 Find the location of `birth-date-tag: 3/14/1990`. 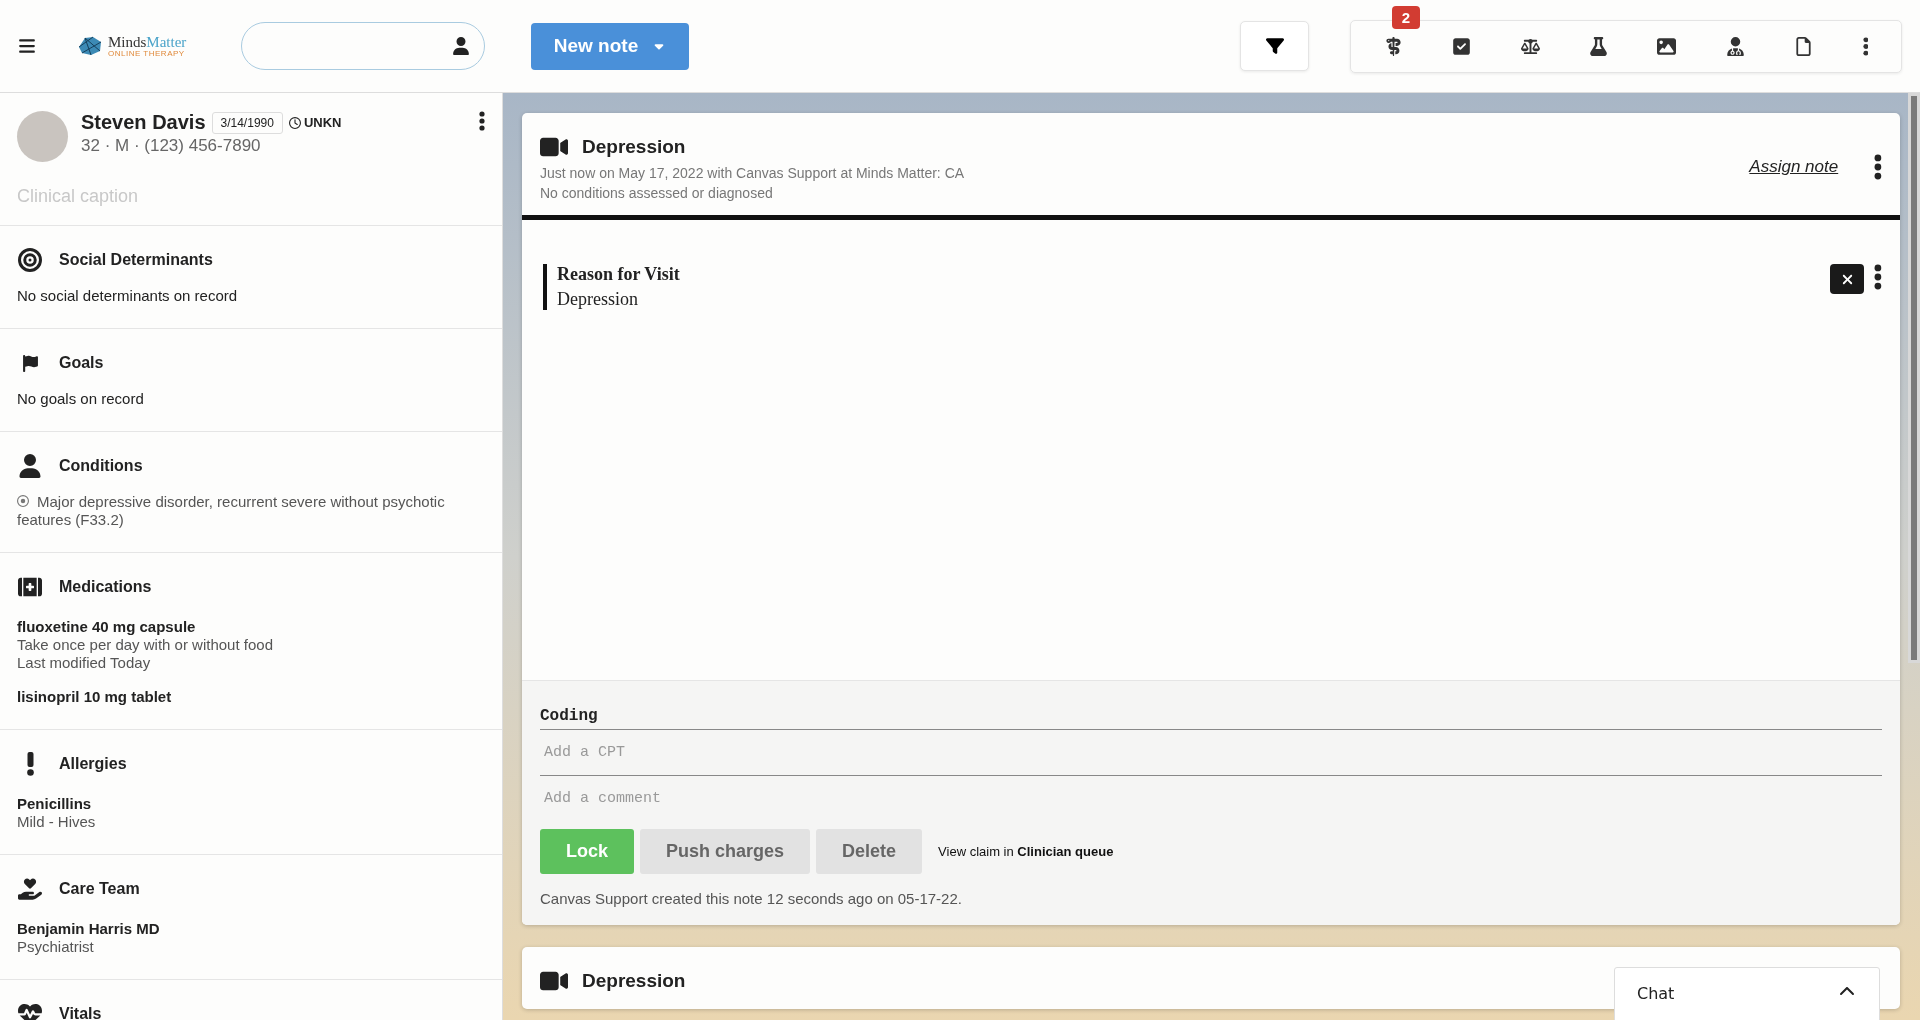

birth-date-tag: 3/14/1990 is located at coordinates (247, 122).